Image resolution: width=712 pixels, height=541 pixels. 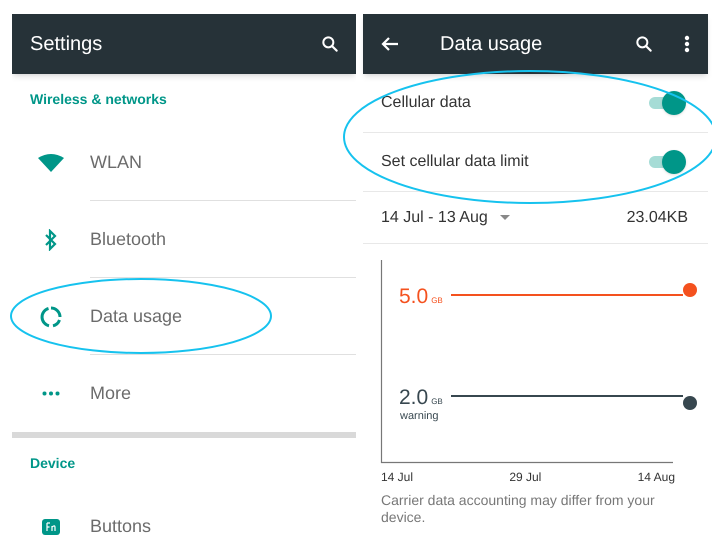 I want to click on axis-label: 14 Jul, so click(x=397, y=477).